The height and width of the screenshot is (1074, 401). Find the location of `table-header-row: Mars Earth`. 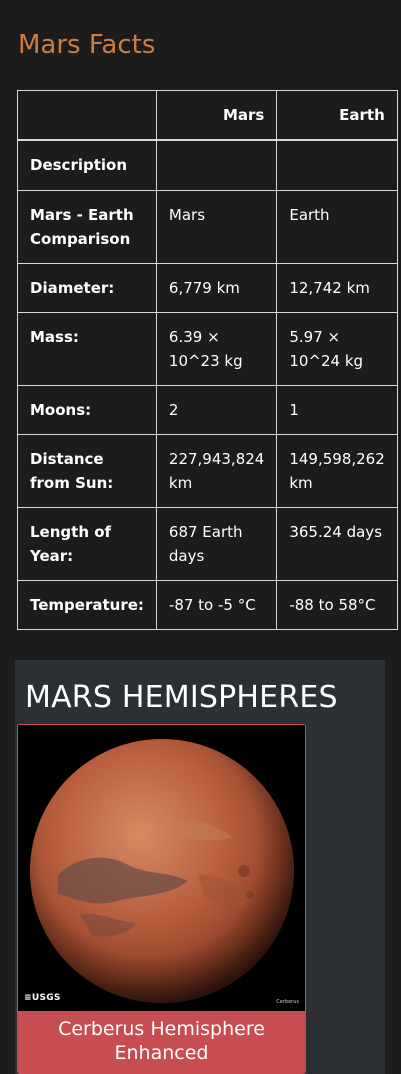

table-header-row: Mars Earth is located at coordinates (207, 115).